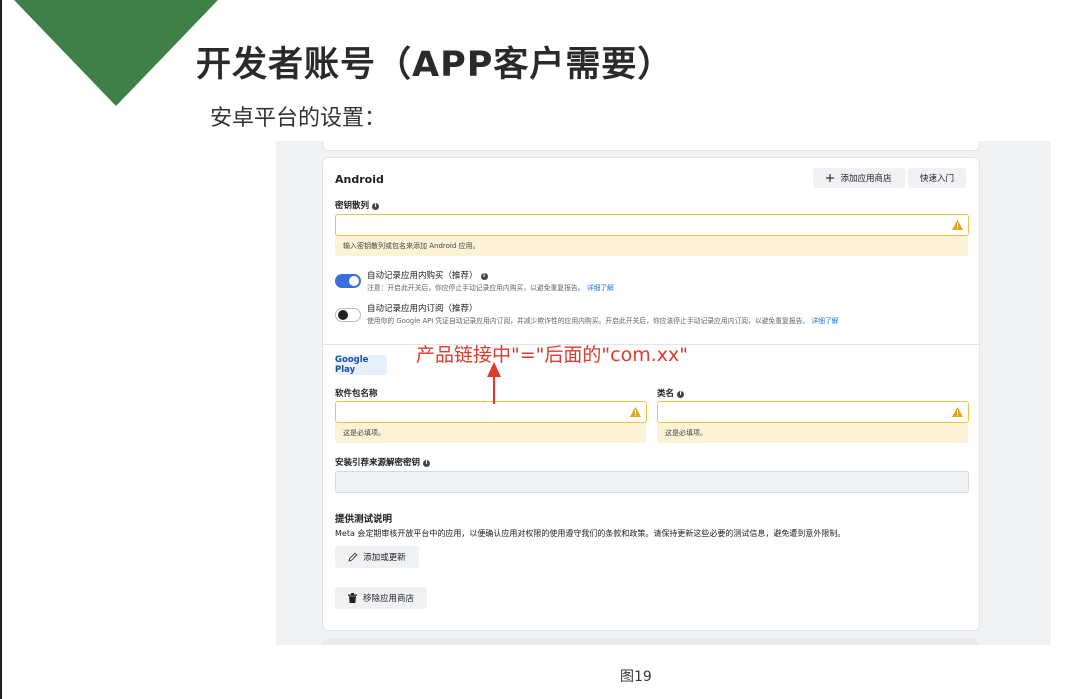  I want to click on slide-title: 开发者账号（APP客户需要）, so click(435, 65).